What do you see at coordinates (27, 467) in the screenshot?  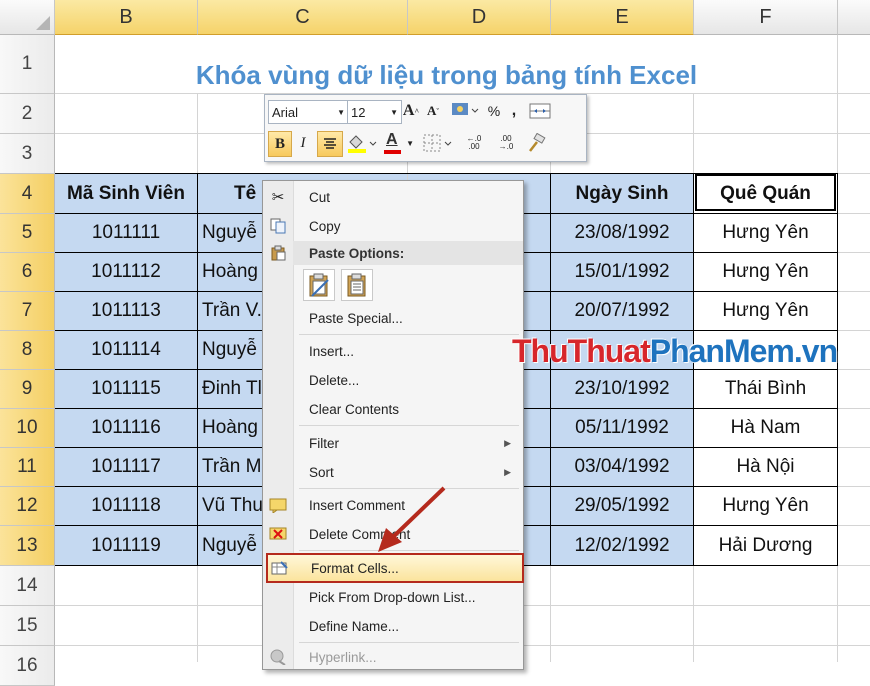 I see `row-header-11: 11` at bounding box center [27, 467].